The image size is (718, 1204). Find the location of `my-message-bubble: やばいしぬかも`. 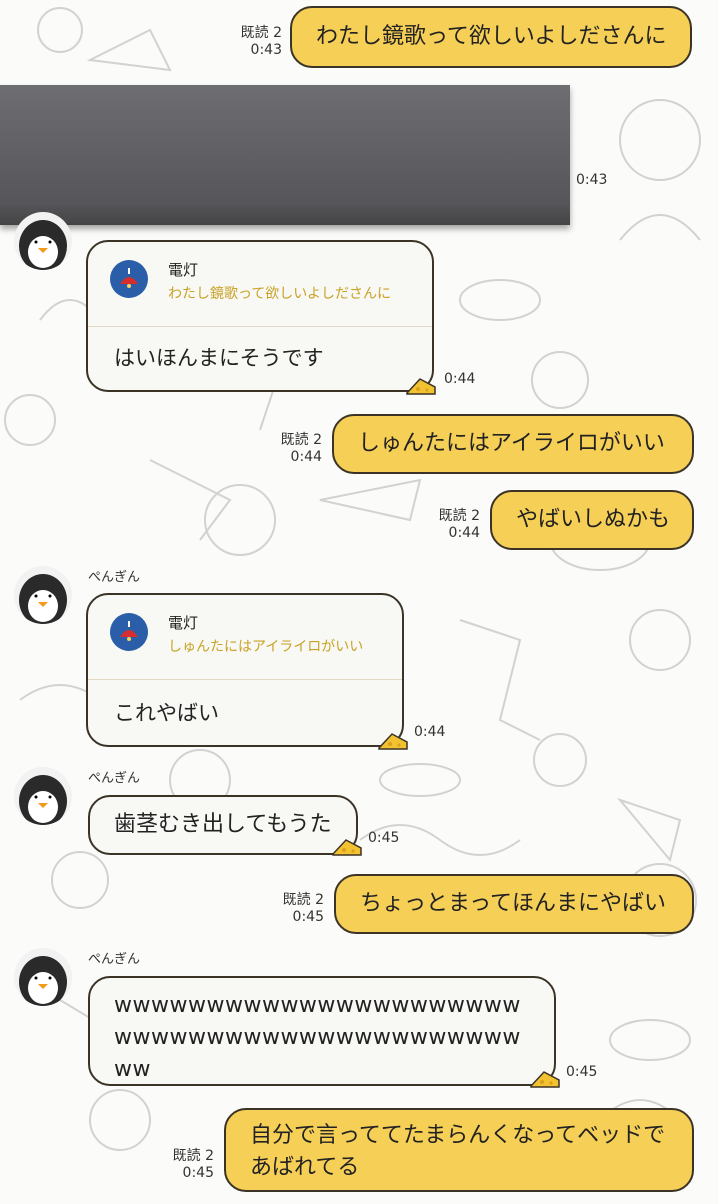

my-message-bubble: やばいしぬかも is located at coordinates (592, 520).